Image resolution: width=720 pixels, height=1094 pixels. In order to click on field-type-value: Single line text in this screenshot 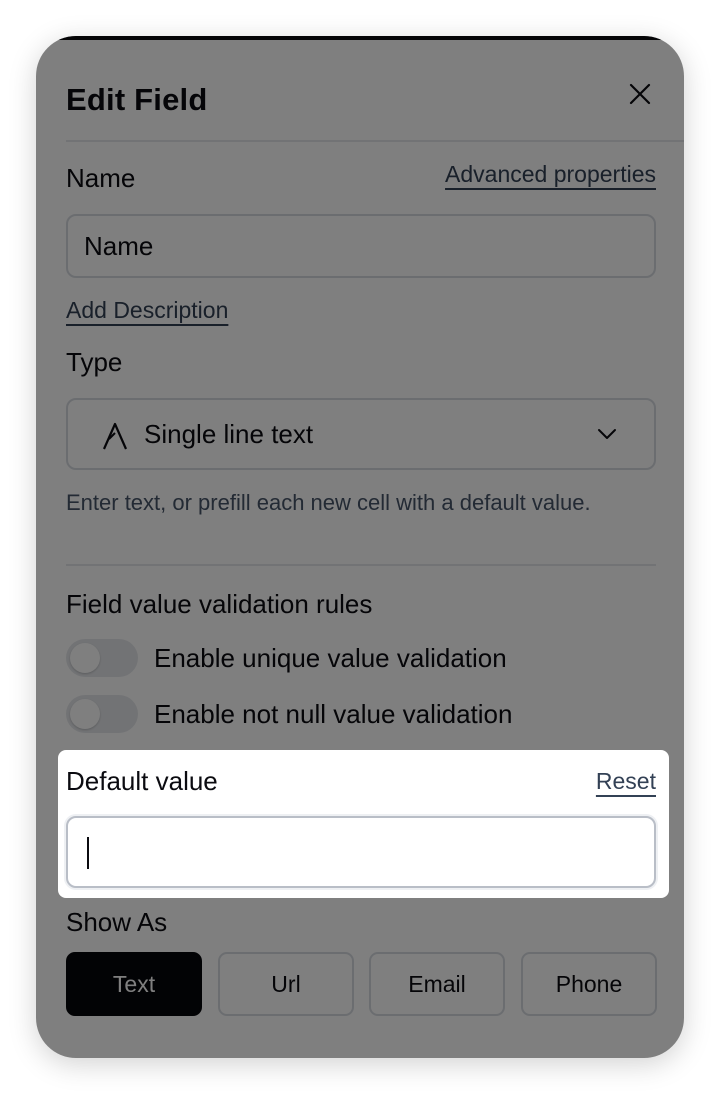, I will do `click(229, 434)`.